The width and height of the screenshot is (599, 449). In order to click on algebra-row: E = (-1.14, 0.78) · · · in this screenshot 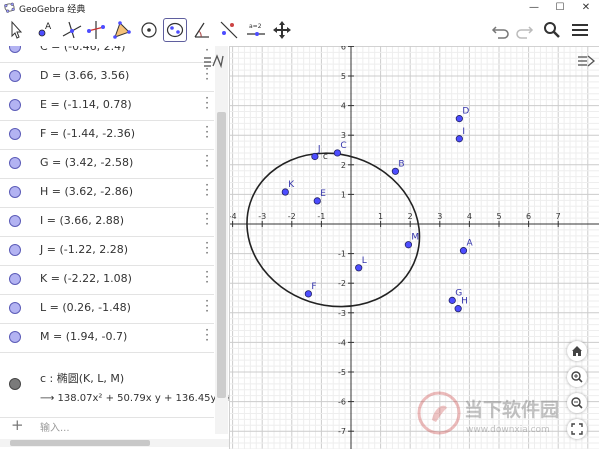, I will do `click(107, 106)`.